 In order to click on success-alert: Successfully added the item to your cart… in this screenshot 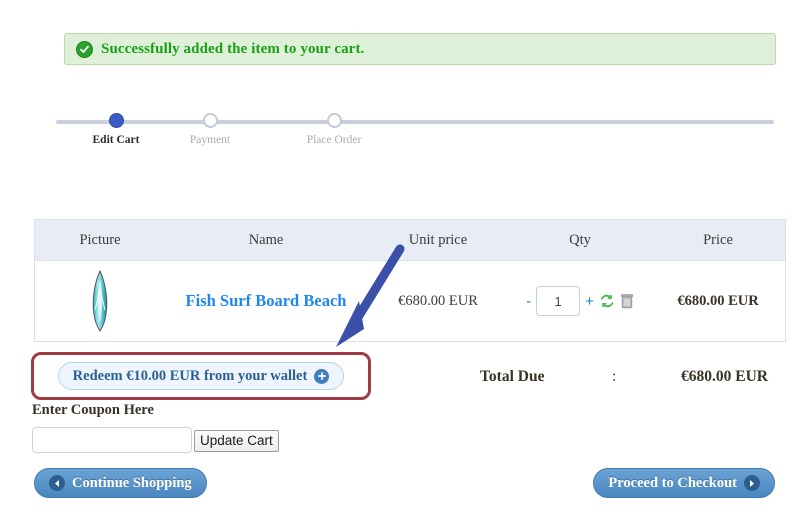, I will do `click(420, 49)`.